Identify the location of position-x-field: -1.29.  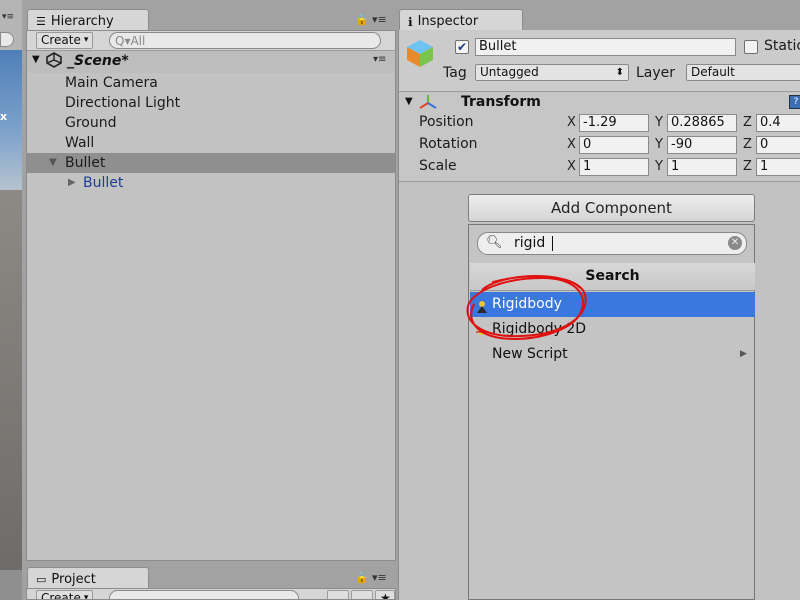
(614, 123).